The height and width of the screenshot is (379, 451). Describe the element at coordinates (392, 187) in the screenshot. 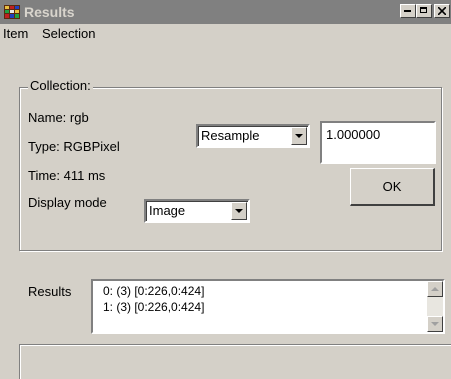

I see `ok-button: OK` at that location.